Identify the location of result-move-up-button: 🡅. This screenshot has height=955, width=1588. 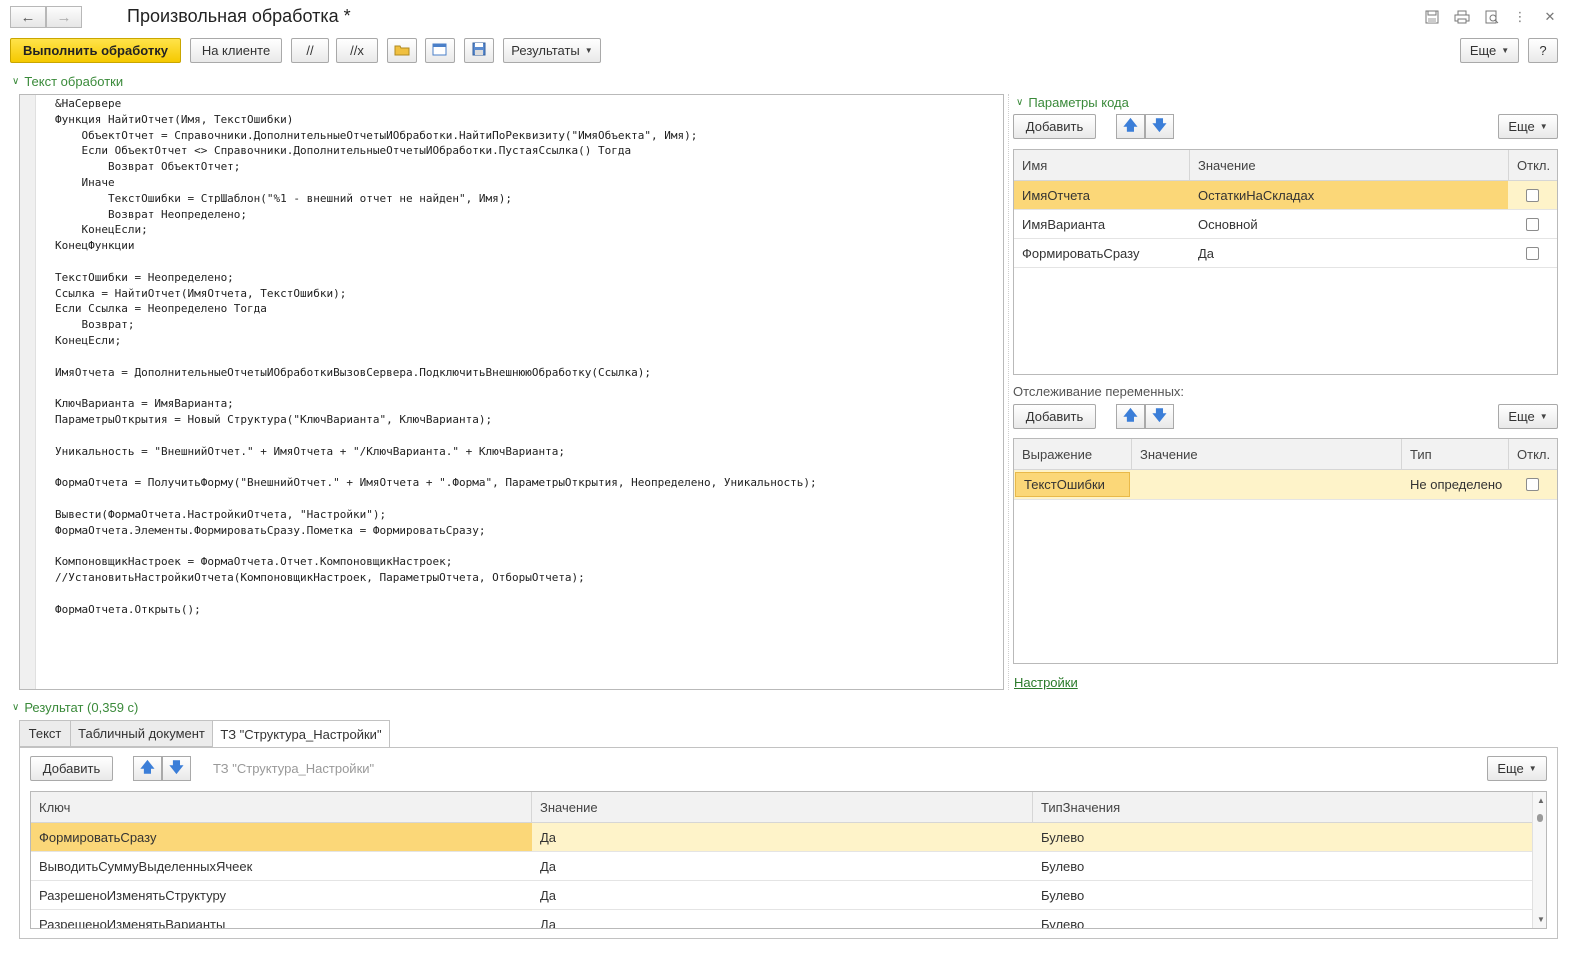
(147, 768).